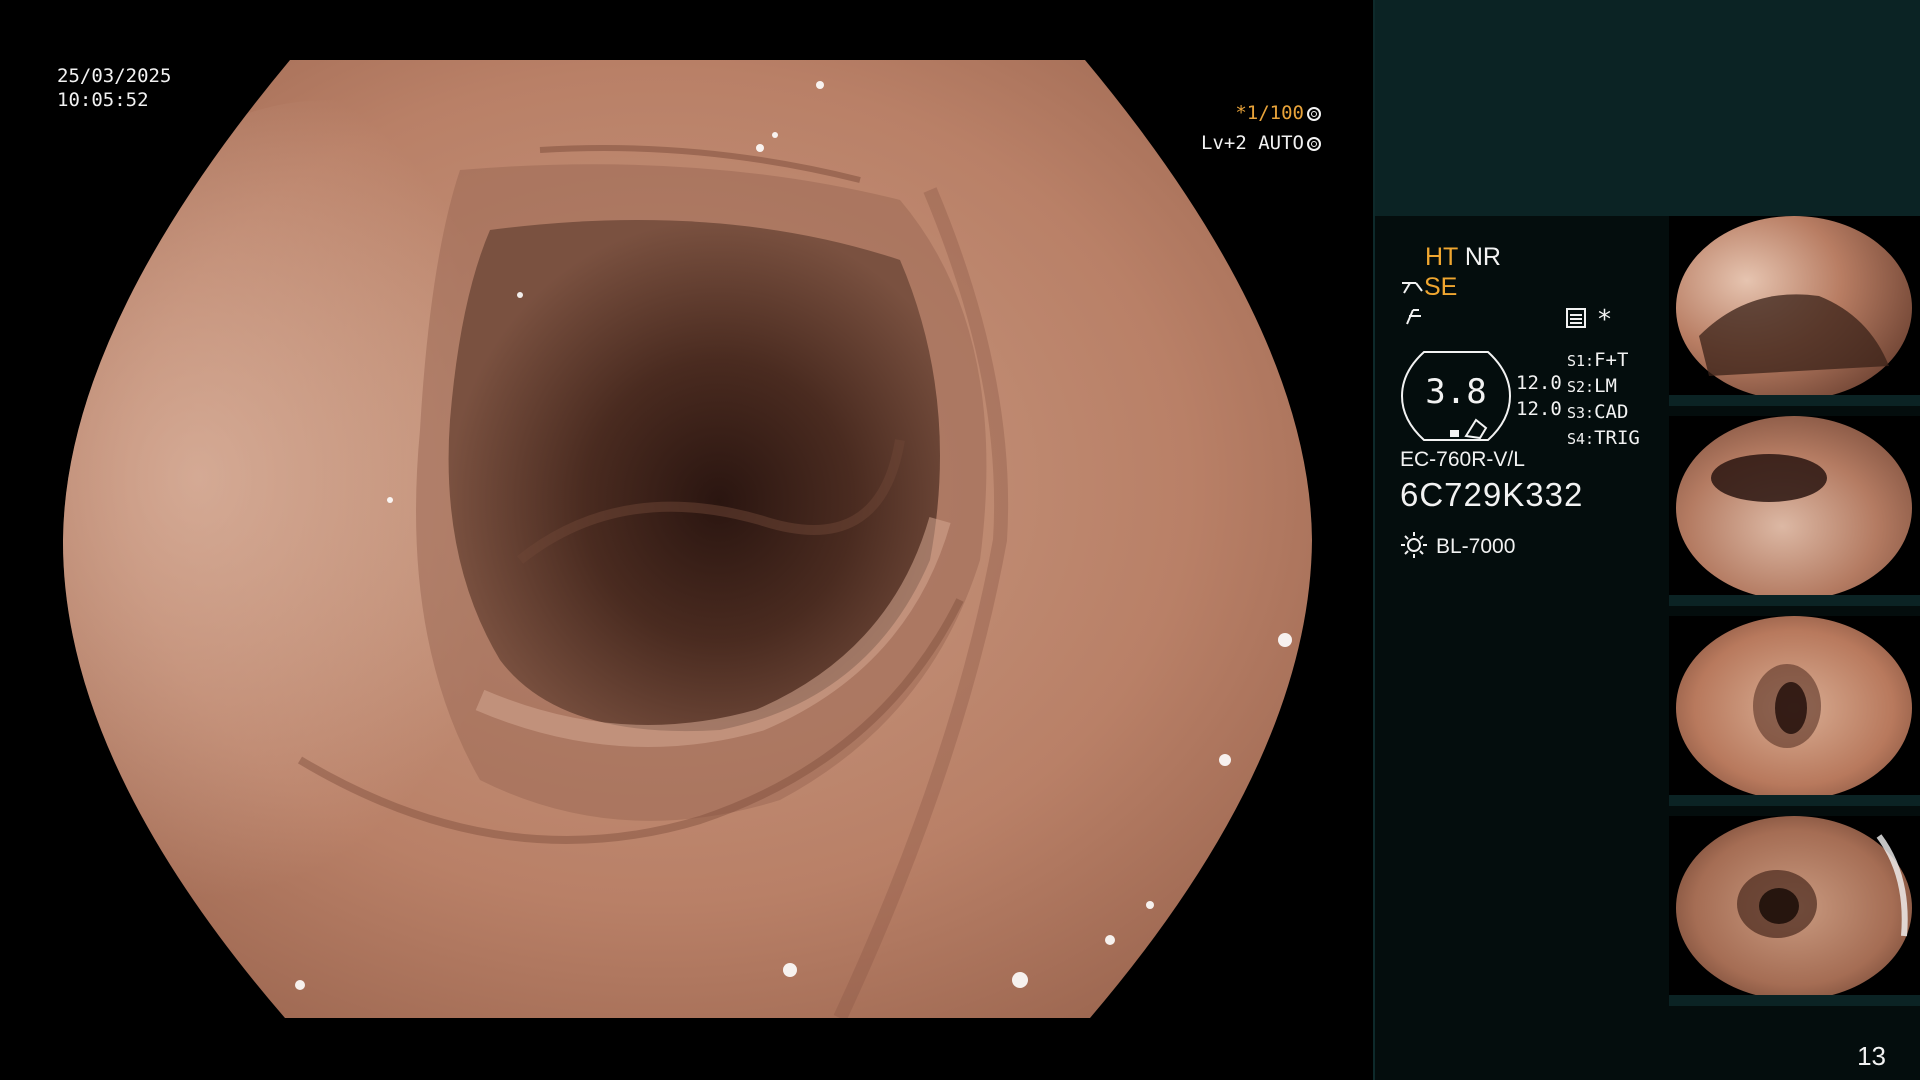 This screenshot has height=1080, width=1920. What do you see at coordinates (1252, 143) in the screenshot?
I see `level-label: Lv+2 AUTO` at bounding box center [1252, 143].